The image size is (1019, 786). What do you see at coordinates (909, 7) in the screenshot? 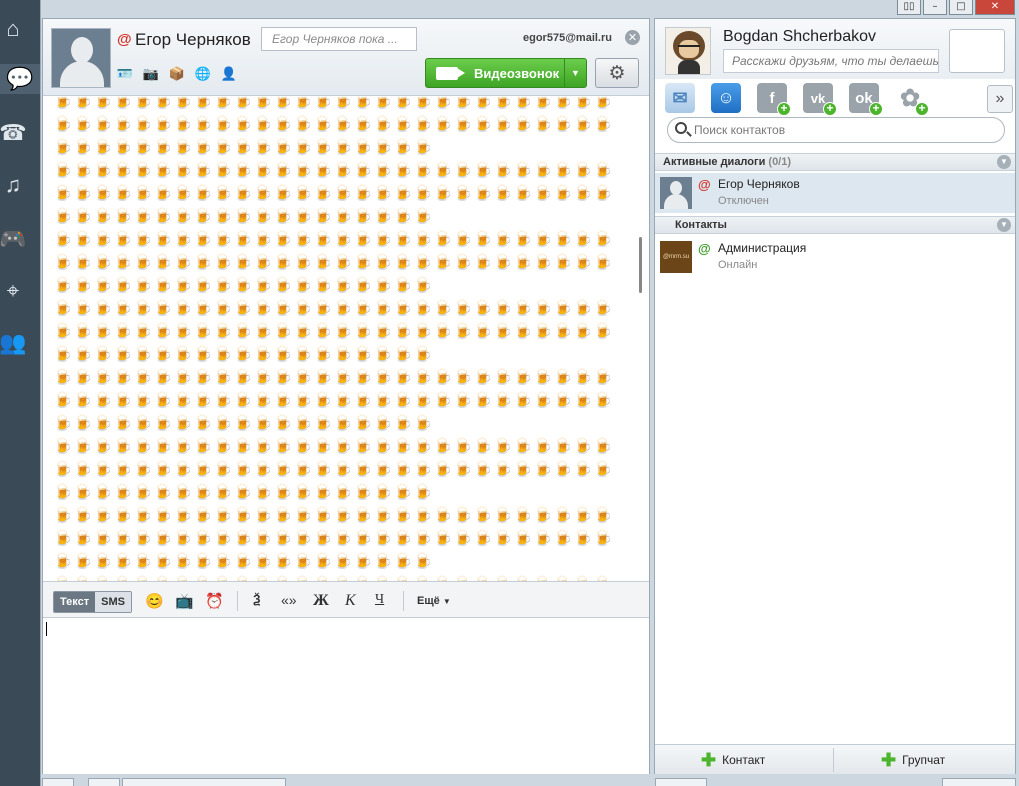
I see `layout-toggle-button: ▯▯` at bounding box center [909, 7].